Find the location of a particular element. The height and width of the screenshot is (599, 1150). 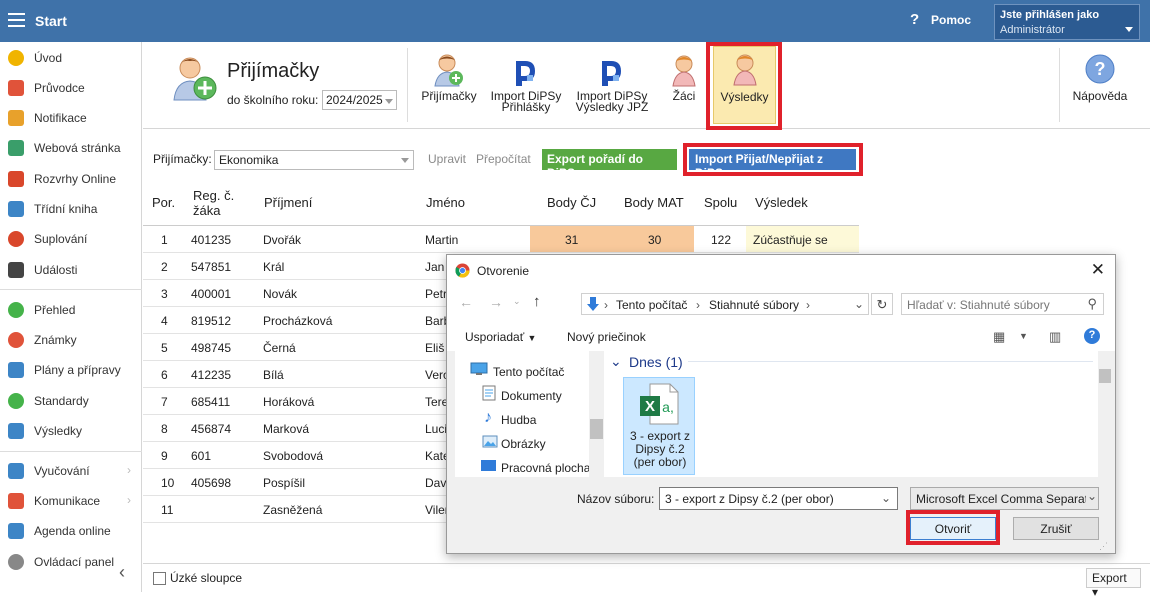

sidebar-item: Výsledky is located at coordinates (71, 431).